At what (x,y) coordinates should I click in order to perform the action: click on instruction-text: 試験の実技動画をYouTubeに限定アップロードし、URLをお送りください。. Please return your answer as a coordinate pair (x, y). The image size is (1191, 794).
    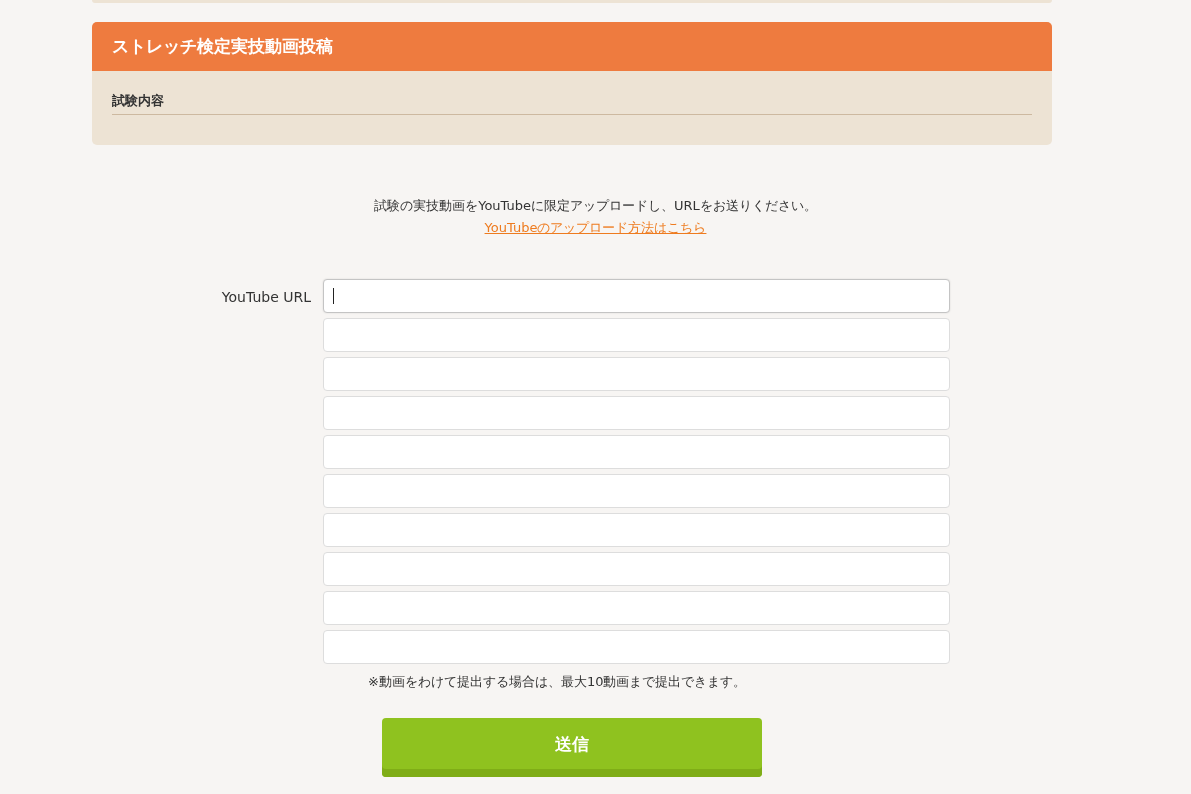
    Looking at the image, I should click on (595, 206).